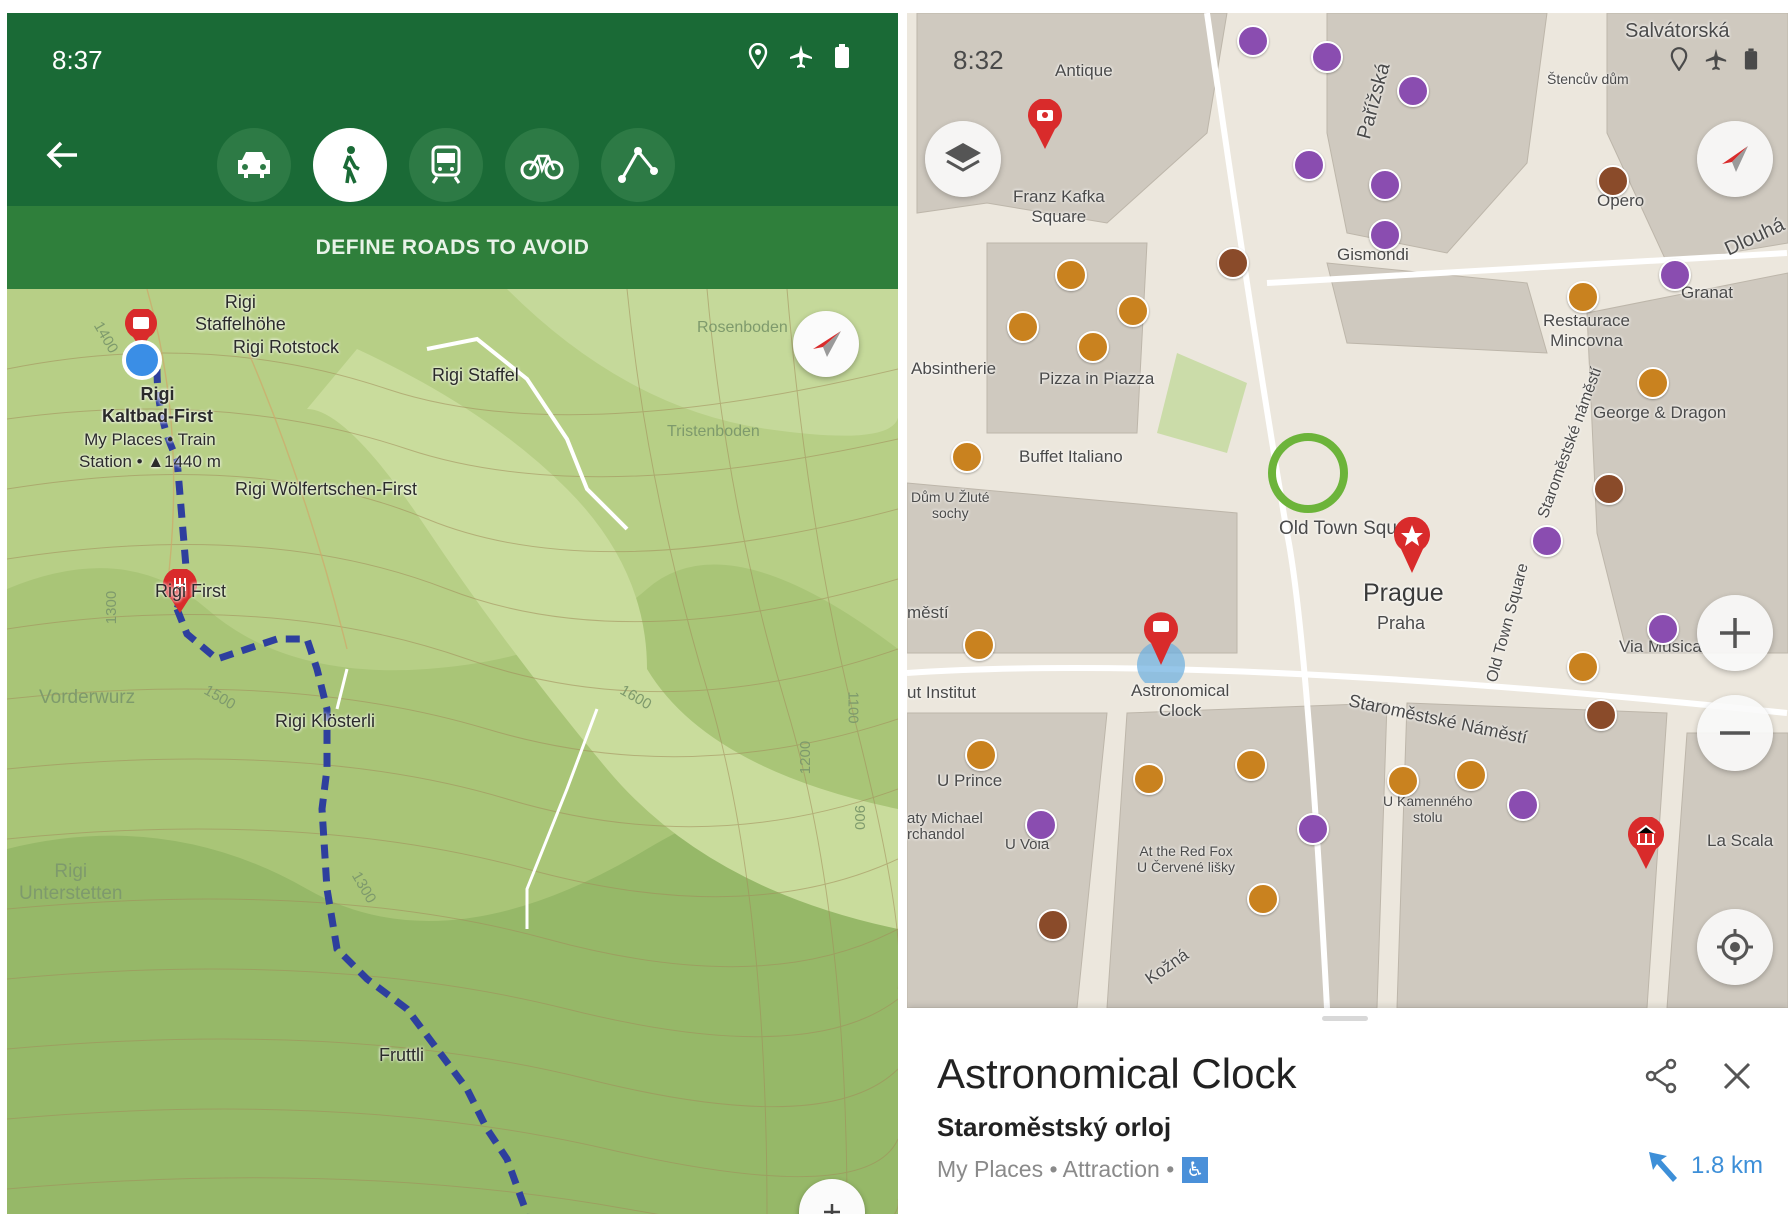 The height and width of the screenshot is (1214, 1788). I want to click on train-icon, so click(446, 164).